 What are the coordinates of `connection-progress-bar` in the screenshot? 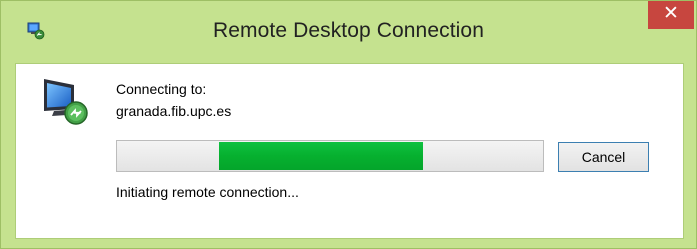 It's located at (330, 156).